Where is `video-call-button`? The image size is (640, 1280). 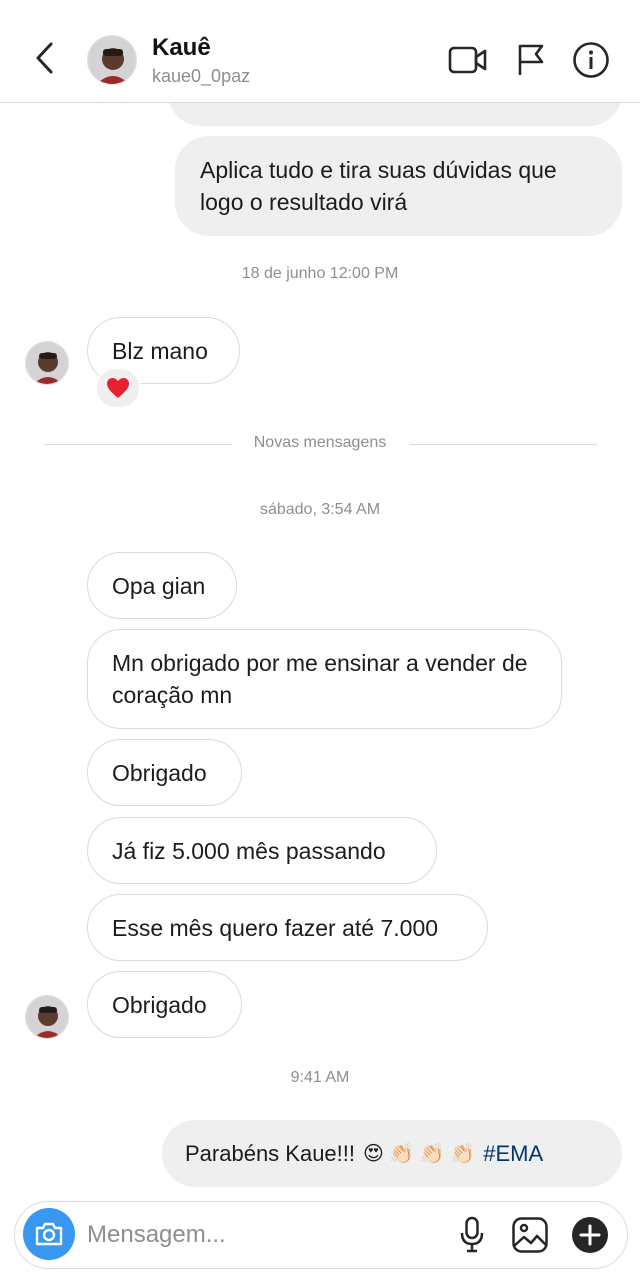 video-call-button is located at coordinates (468, 60).